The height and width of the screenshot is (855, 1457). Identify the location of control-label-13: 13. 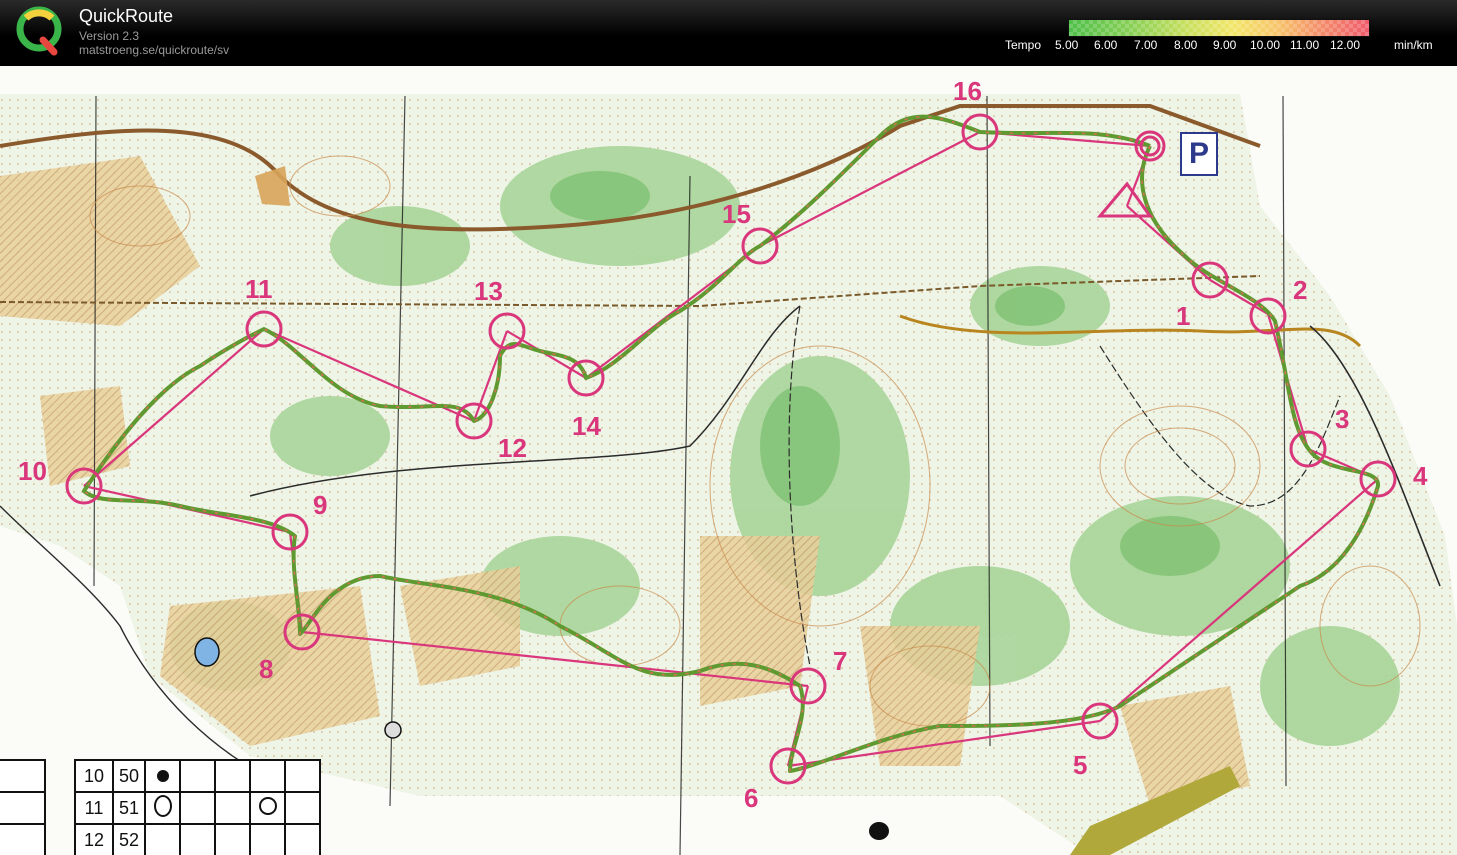
(488, 291).